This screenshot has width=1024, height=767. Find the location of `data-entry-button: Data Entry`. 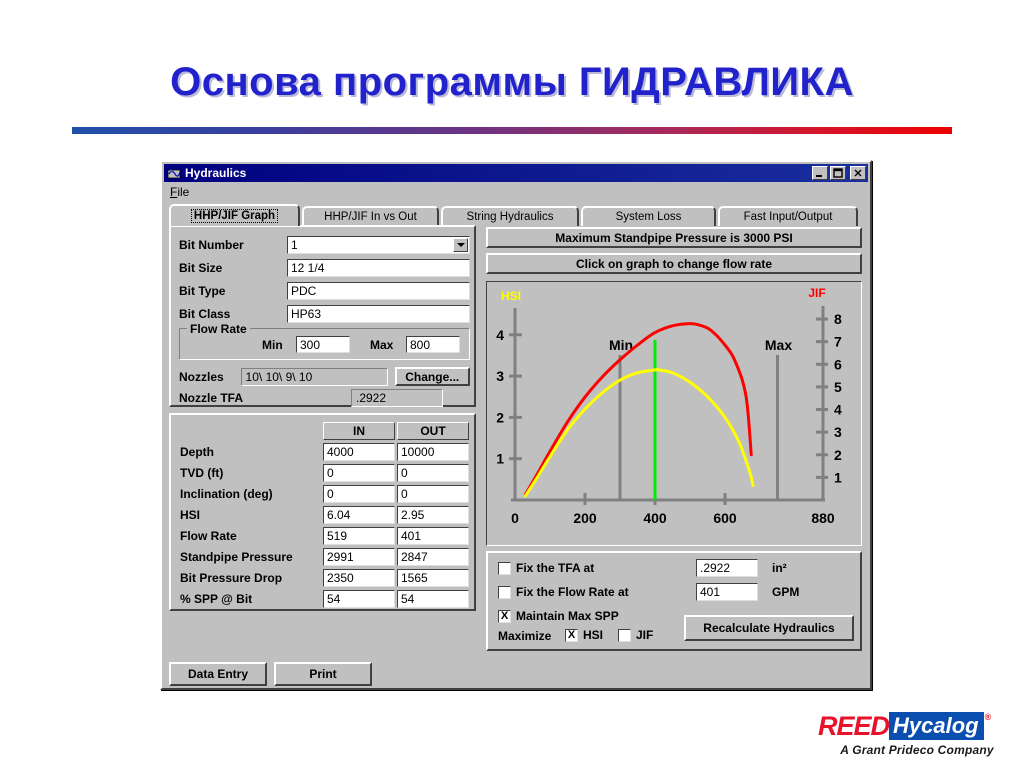

data-entry-button: Data Entry is located at coordinates (218, 674).